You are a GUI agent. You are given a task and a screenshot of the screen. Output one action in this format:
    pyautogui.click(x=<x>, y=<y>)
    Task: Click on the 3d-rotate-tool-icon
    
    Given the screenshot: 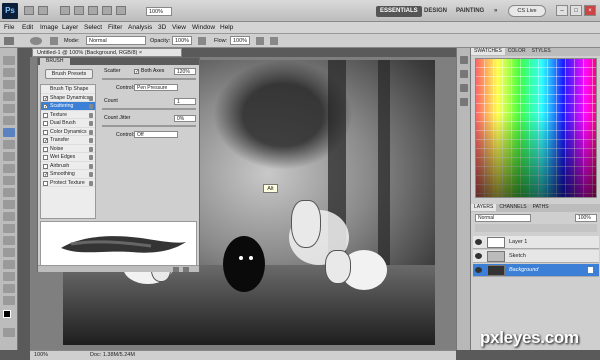 What is the action you would take?
    pyautogui.click(x=9, y=264)
    